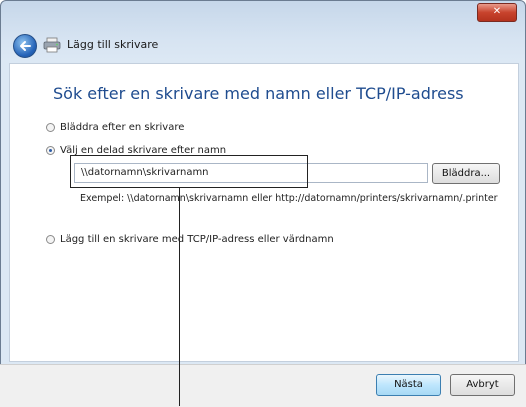 This screenshot has width=526, height=407. I want to click on callout-pointer-line, so click(180, 297).